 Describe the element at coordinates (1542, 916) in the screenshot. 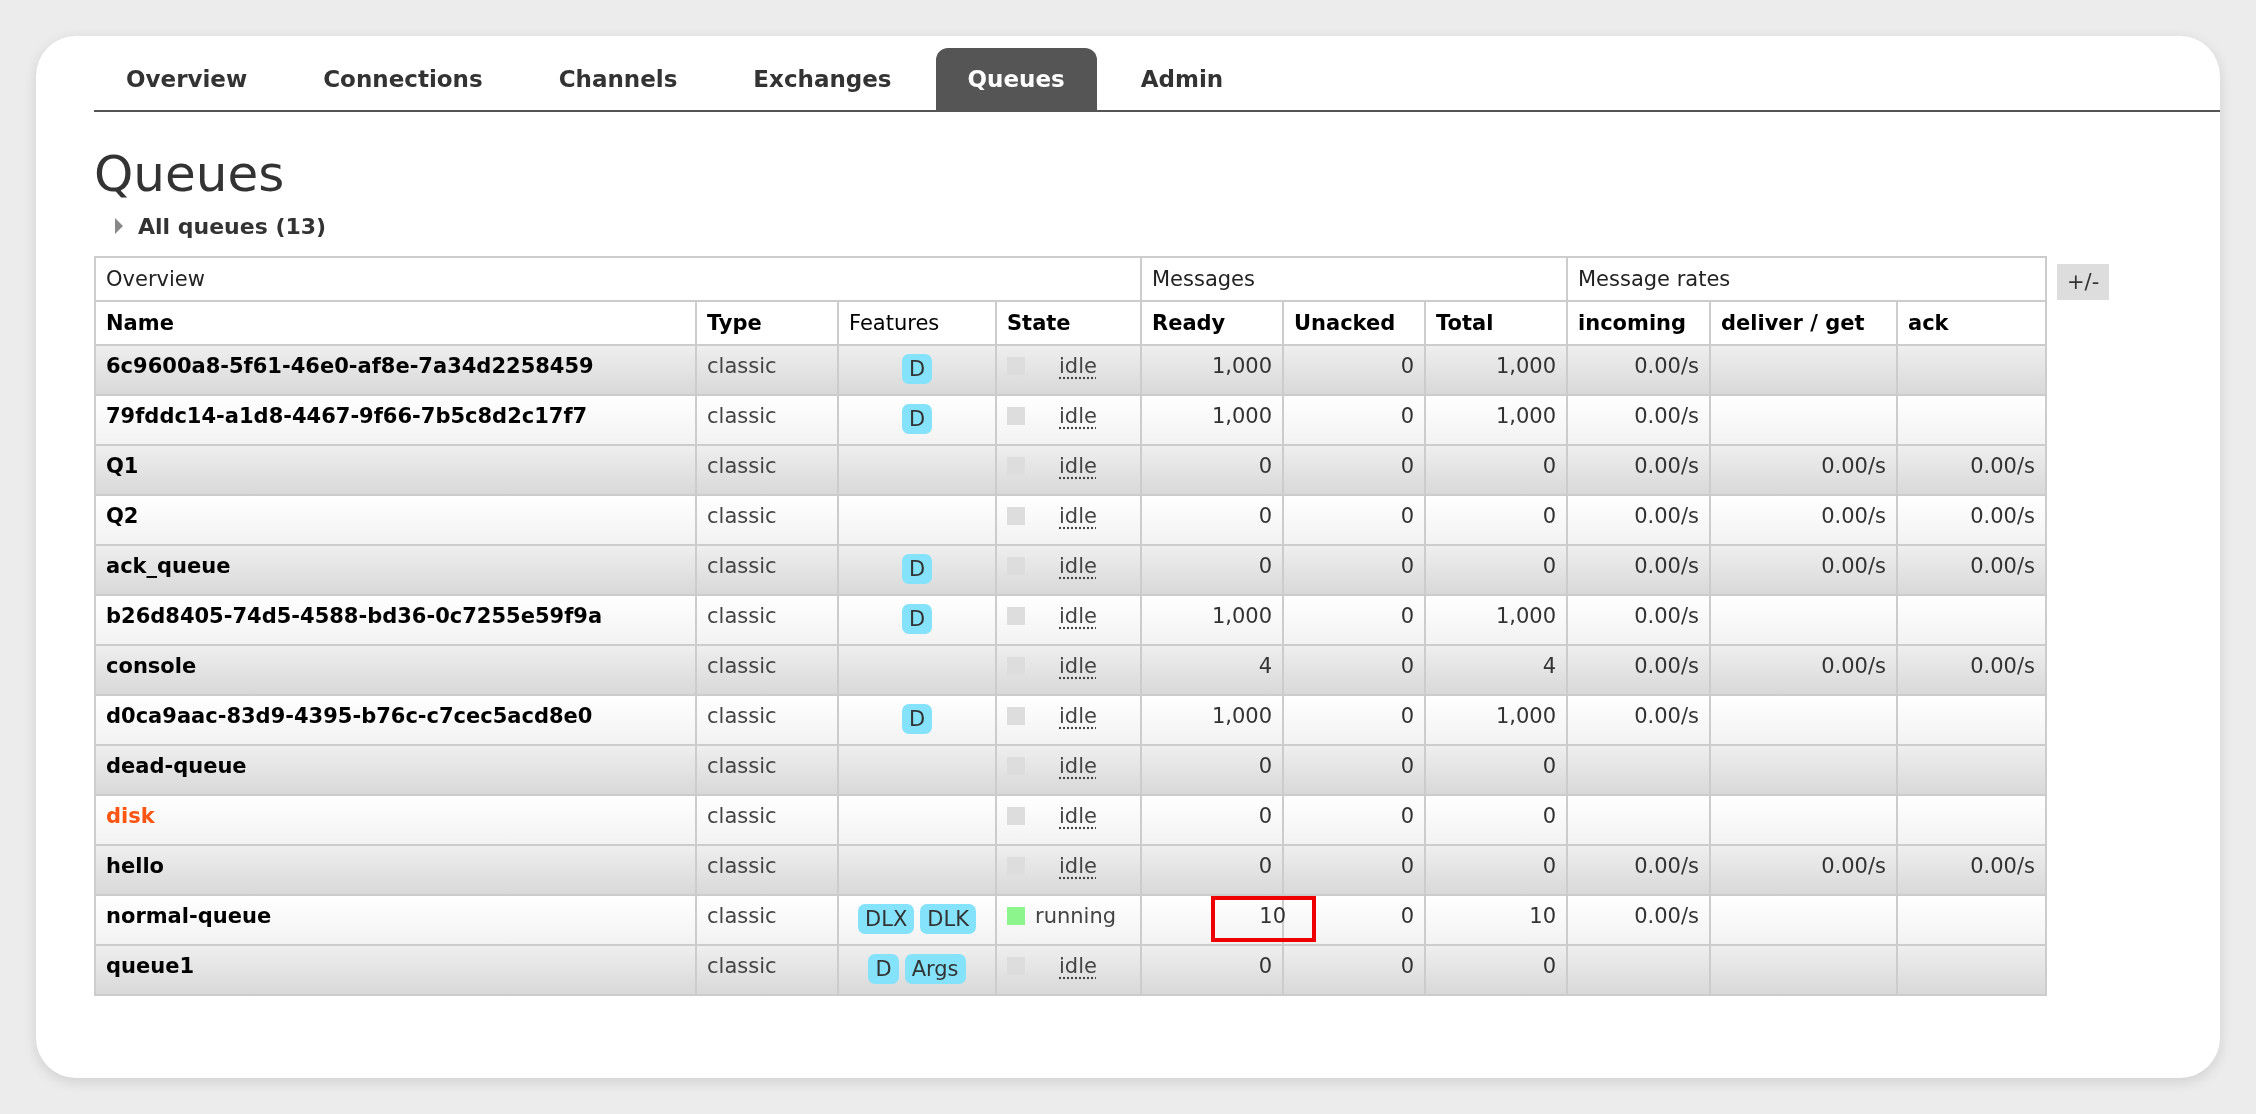

I see `table-cell: 10` at that location.